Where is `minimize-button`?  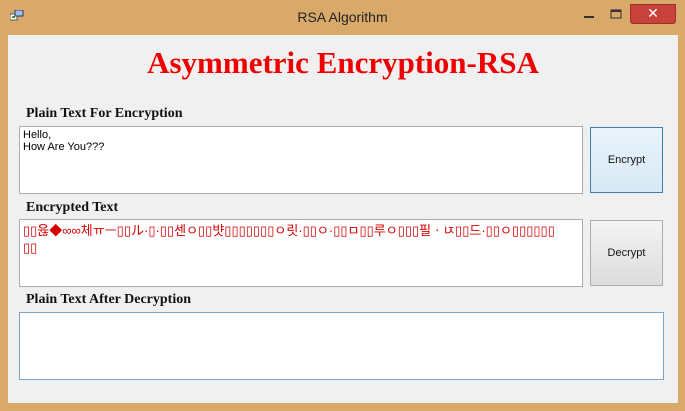 minimize-button is located at coordinates (589, 15).